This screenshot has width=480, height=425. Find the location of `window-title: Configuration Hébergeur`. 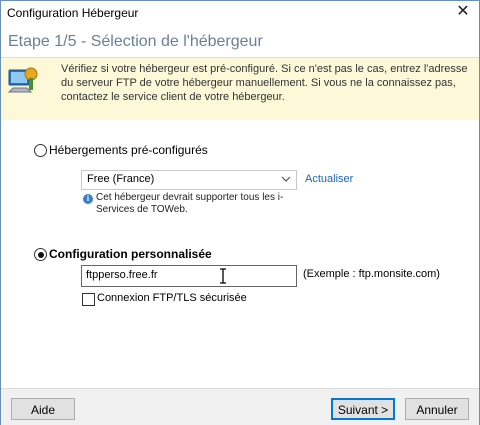

window-title: Configuration Hébergeur is located at coordinates (73, 13).